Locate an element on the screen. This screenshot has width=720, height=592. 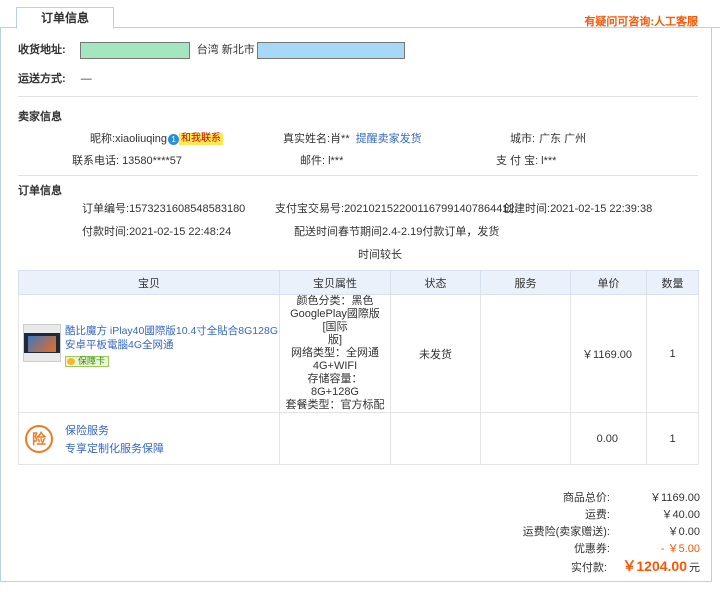
contact-me-button: 和我联系 is located at coordinates (201, 139).